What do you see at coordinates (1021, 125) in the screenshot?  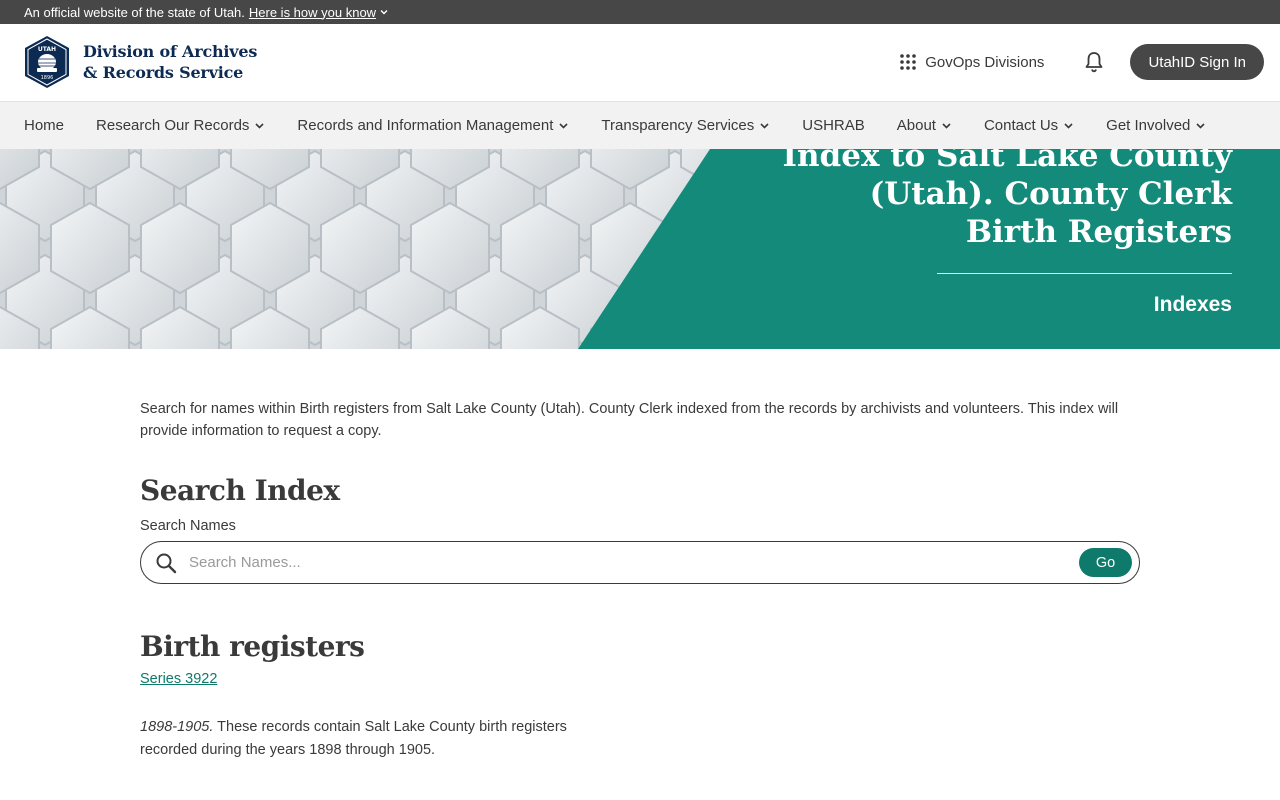 I see `nav-item-label: Contact Us` at bounding box center [1021, 125].